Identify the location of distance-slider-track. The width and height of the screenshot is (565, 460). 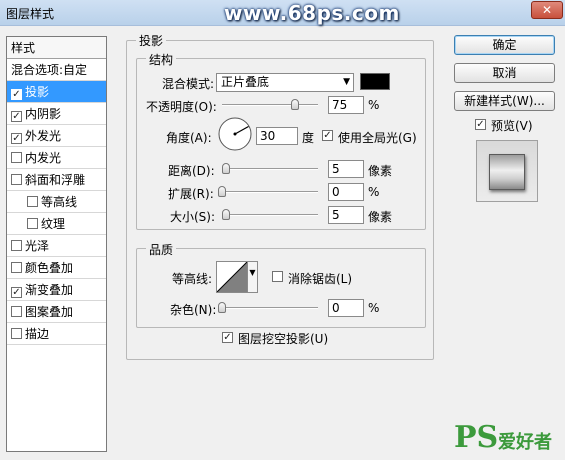
(270, 169).